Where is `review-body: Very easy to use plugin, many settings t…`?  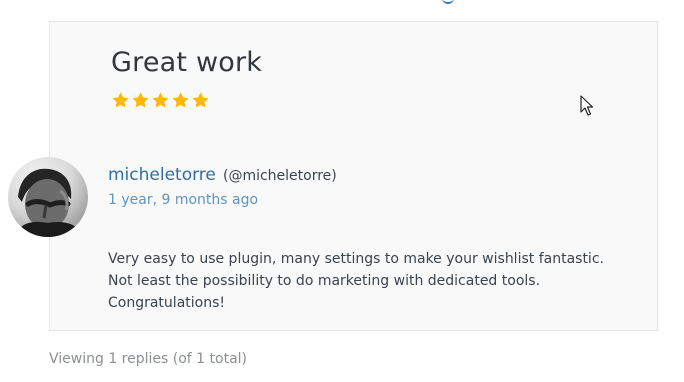
review-body: Very easy to use plugin, many settings t… is located at coordinates (356, 281).